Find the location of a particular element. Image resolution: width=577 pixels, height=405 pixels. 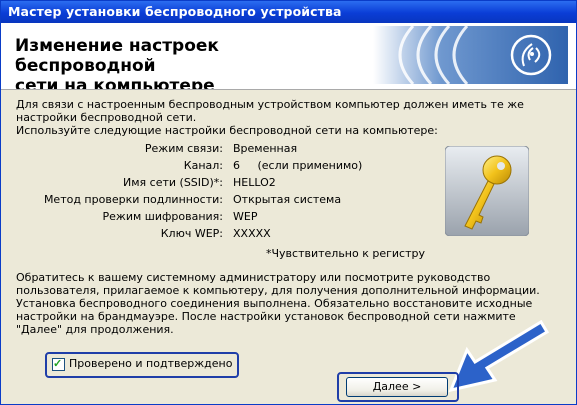

setting-label-mode: Режим связи: is located at coordinates (183, 148).